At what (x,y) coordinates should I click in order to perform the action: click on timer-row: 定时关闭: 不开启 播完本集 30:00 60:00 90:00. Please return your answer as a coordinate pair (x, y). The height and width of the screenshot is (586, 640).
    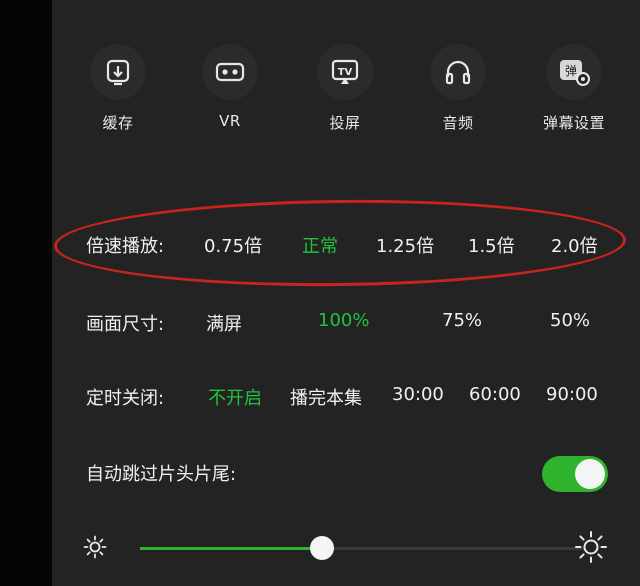
    Looking at the image, I should click on (346, 399).